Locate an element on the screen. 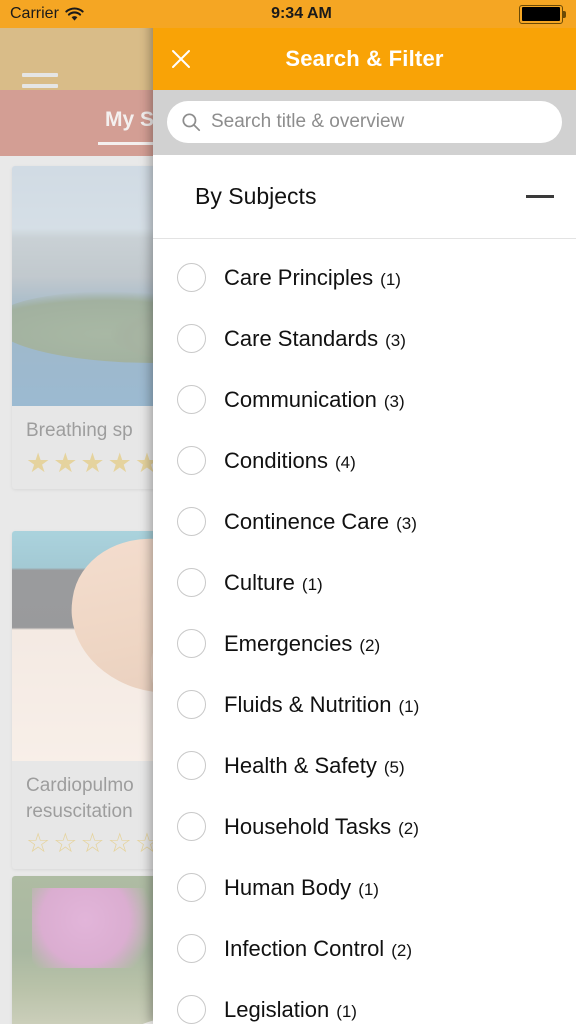 This screenshot has width=576, height=1024. subject-filter-row: Legislation (1) is located at coordinates (364, 1001).